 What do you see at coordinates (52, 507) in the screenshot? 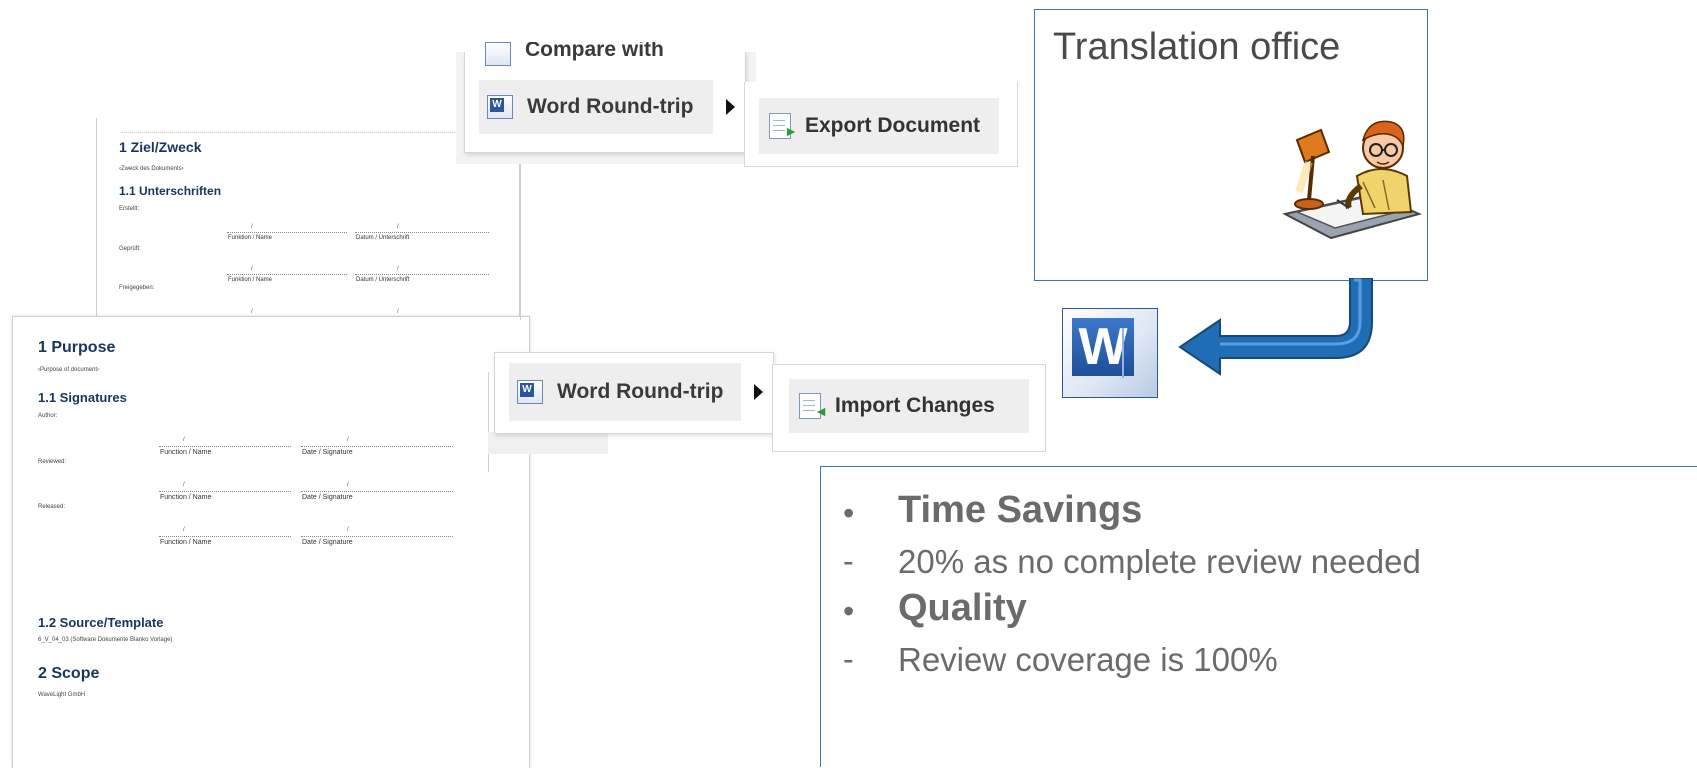
I see `doc-role-releaser: Released:` at bounding box center [52, 507].